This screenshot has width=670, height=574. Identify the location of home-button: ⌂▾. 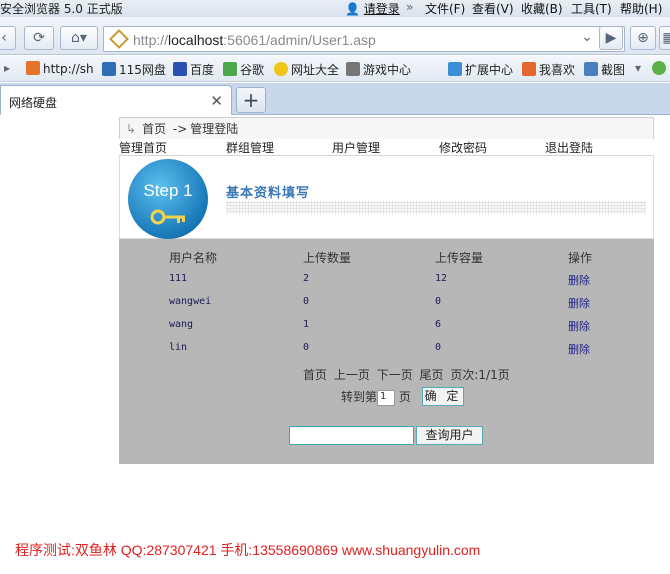
(79, 38).